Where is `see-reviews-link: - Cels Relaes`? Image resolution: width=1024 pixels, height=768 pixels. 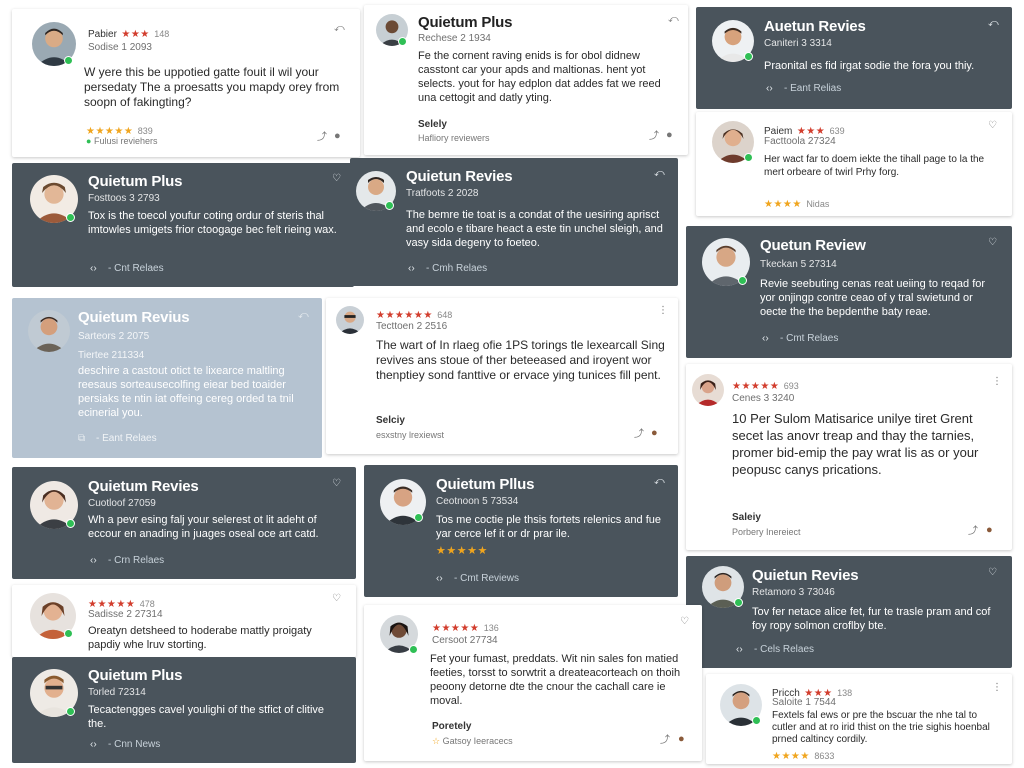
see-reviews-link: - Cels Relaes is located at coordinates (784, 649).